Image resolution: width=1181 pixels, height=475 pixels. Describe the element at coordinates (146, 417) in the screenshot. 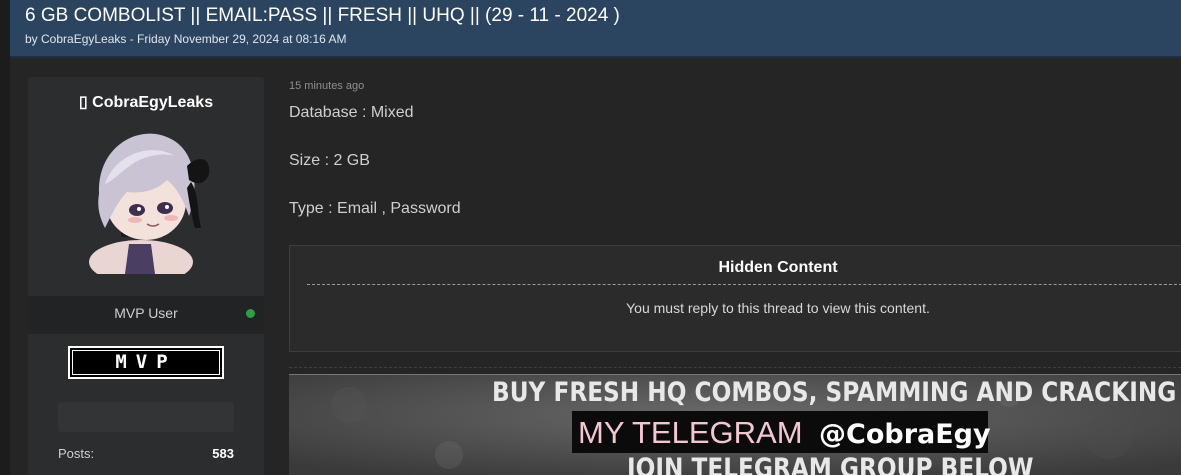

I see `user-award-bar` at that location.